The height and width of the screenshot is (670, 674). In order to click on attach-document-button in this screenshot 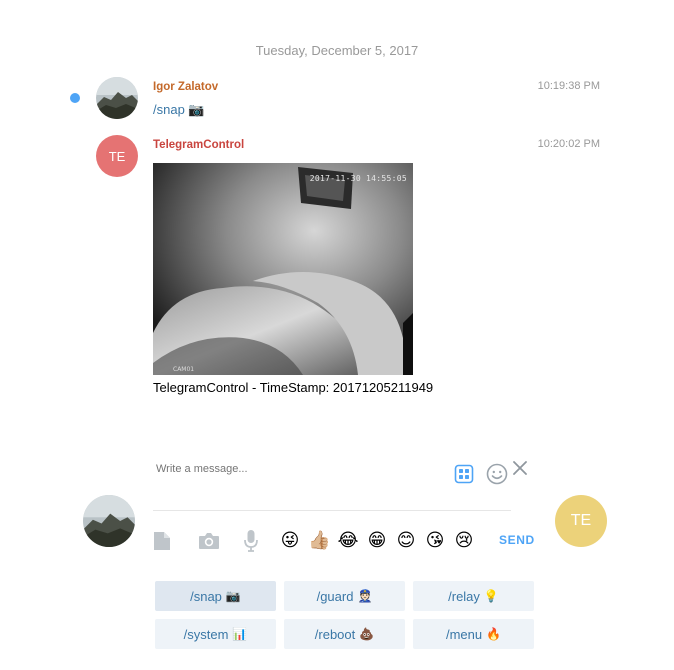, I will do `click(162, 541)`.